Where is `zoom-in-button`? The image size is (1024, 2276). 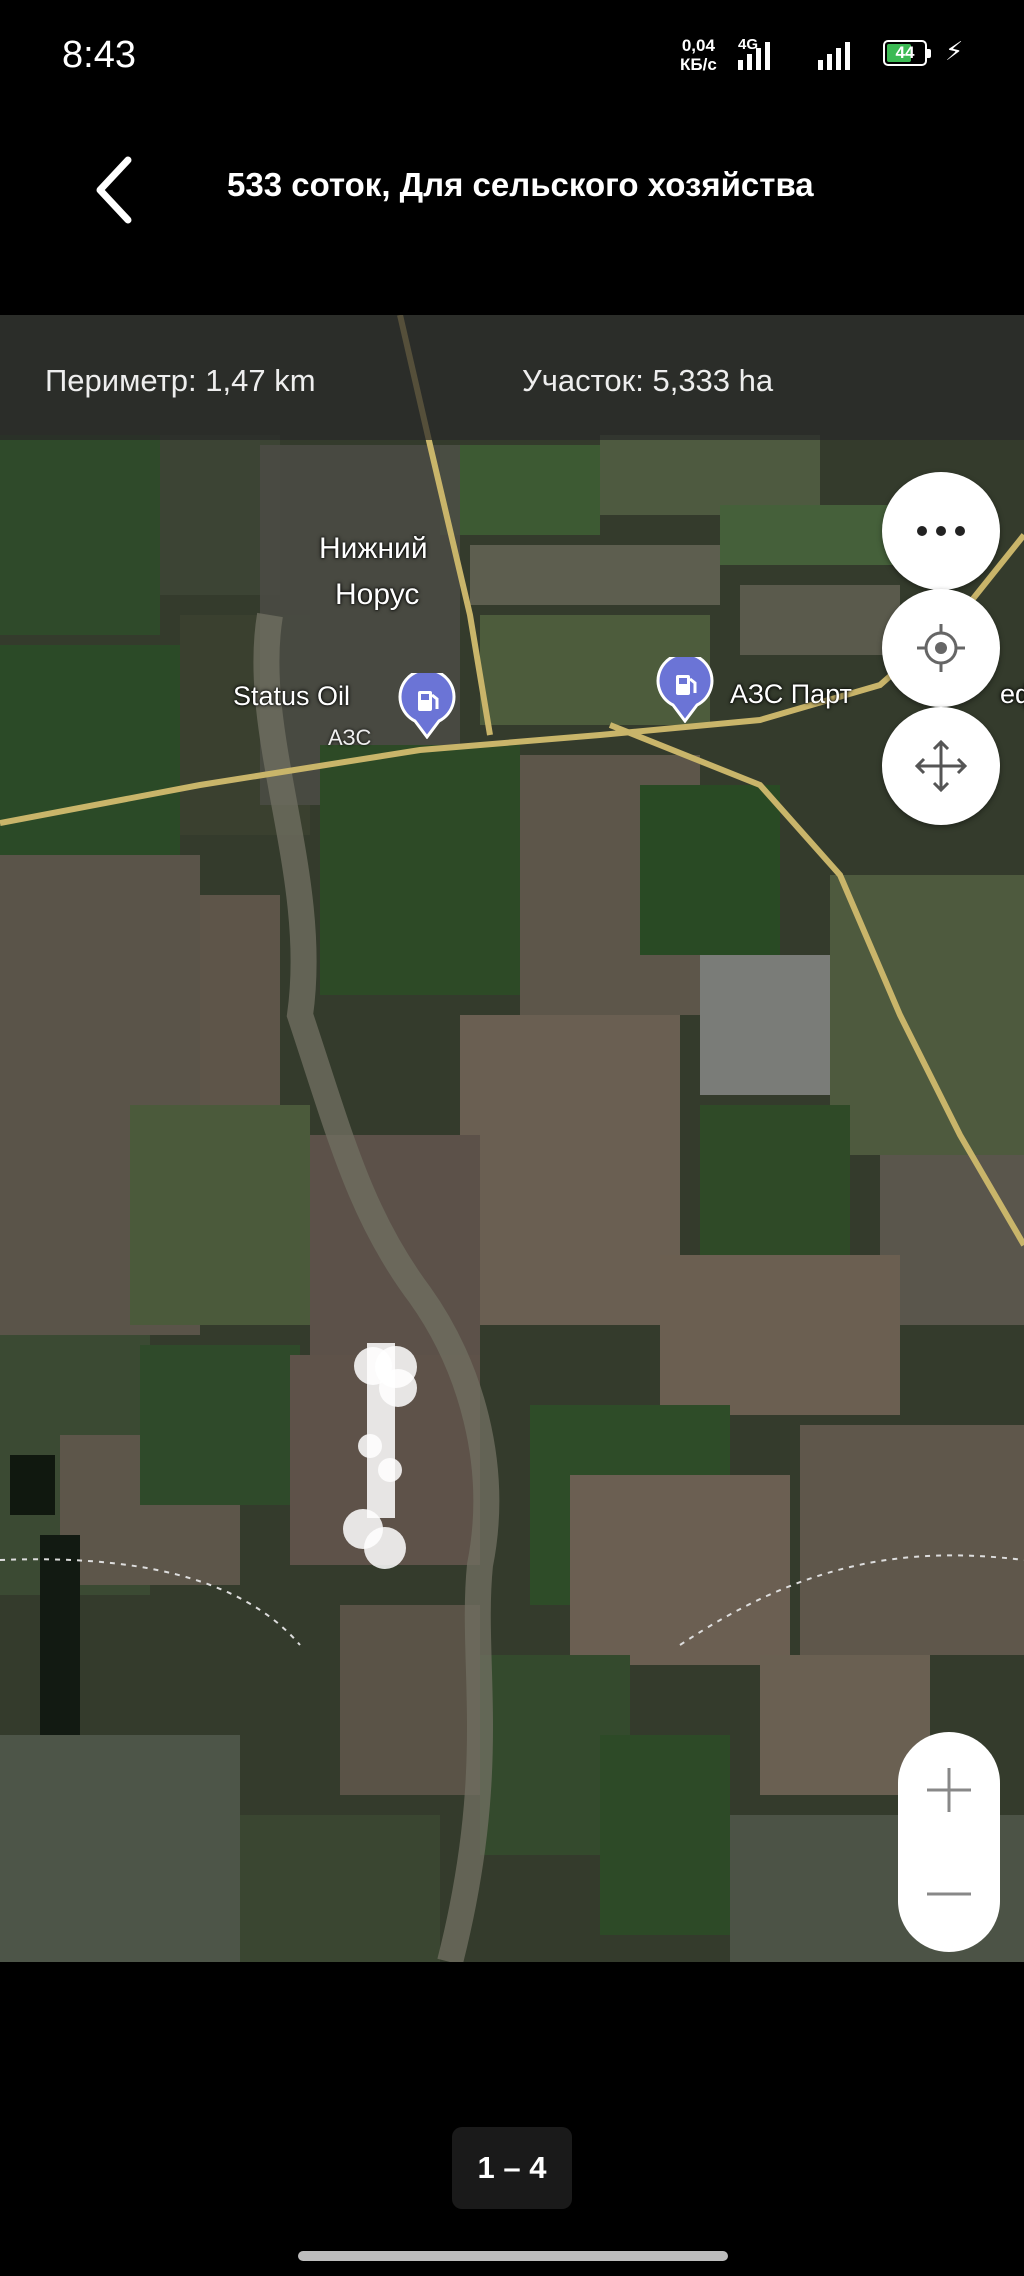
zoom-in-button is located at coordinates (949, 1790).